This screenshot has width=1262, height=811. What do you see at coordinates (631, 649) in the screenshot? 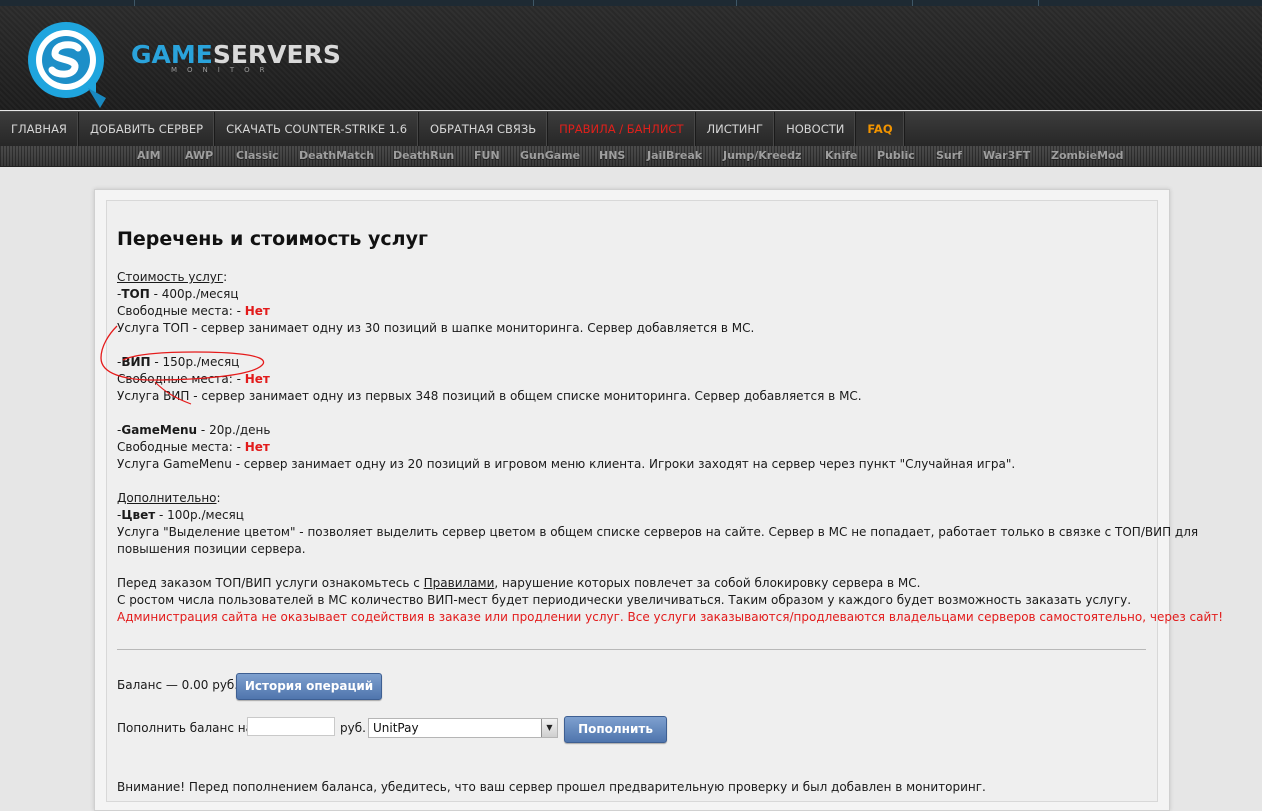
I see `divider` at bounding box center [631, 649].